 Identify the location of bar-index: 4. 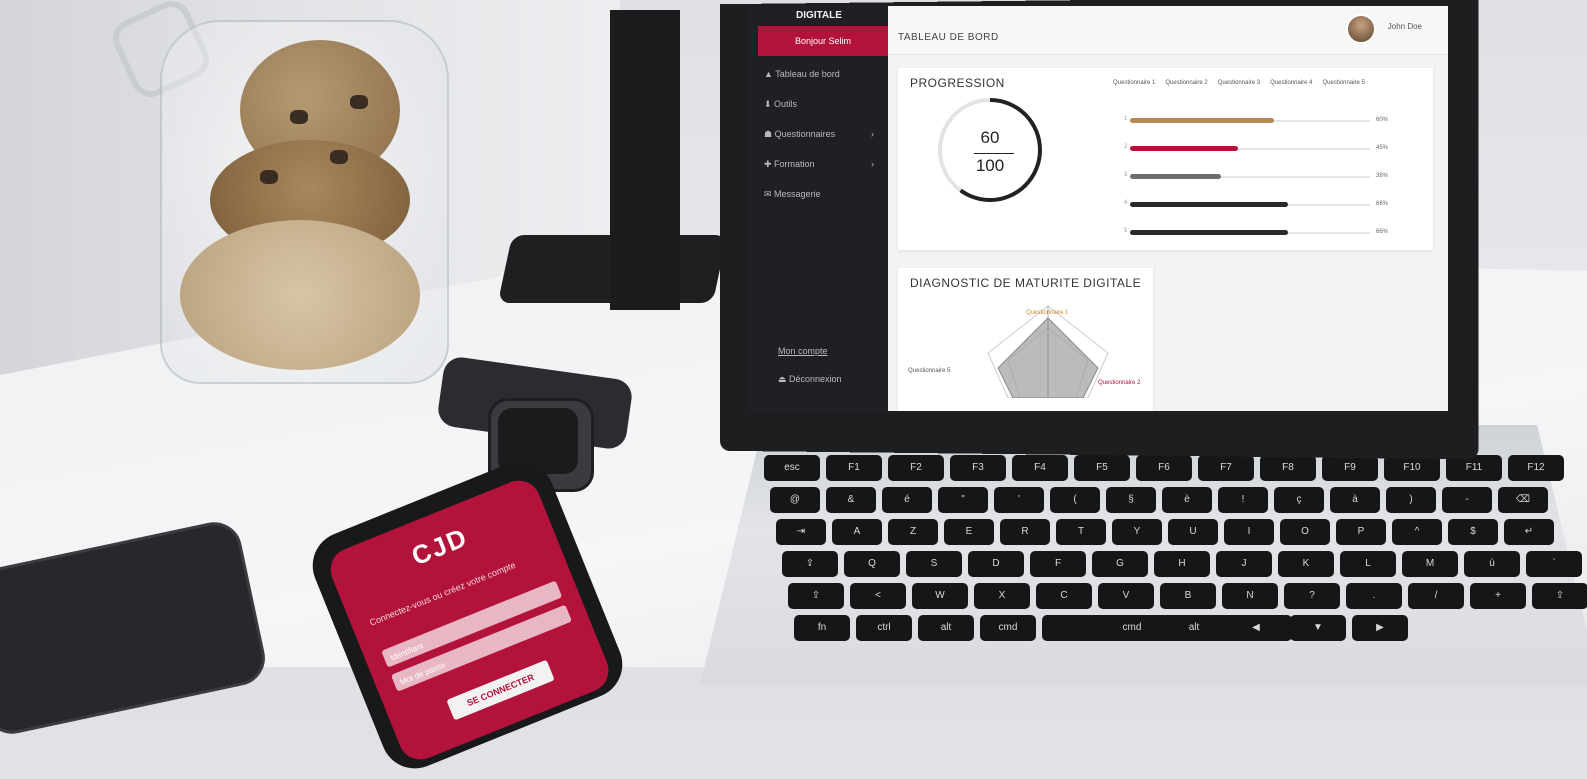
(1126, 203).